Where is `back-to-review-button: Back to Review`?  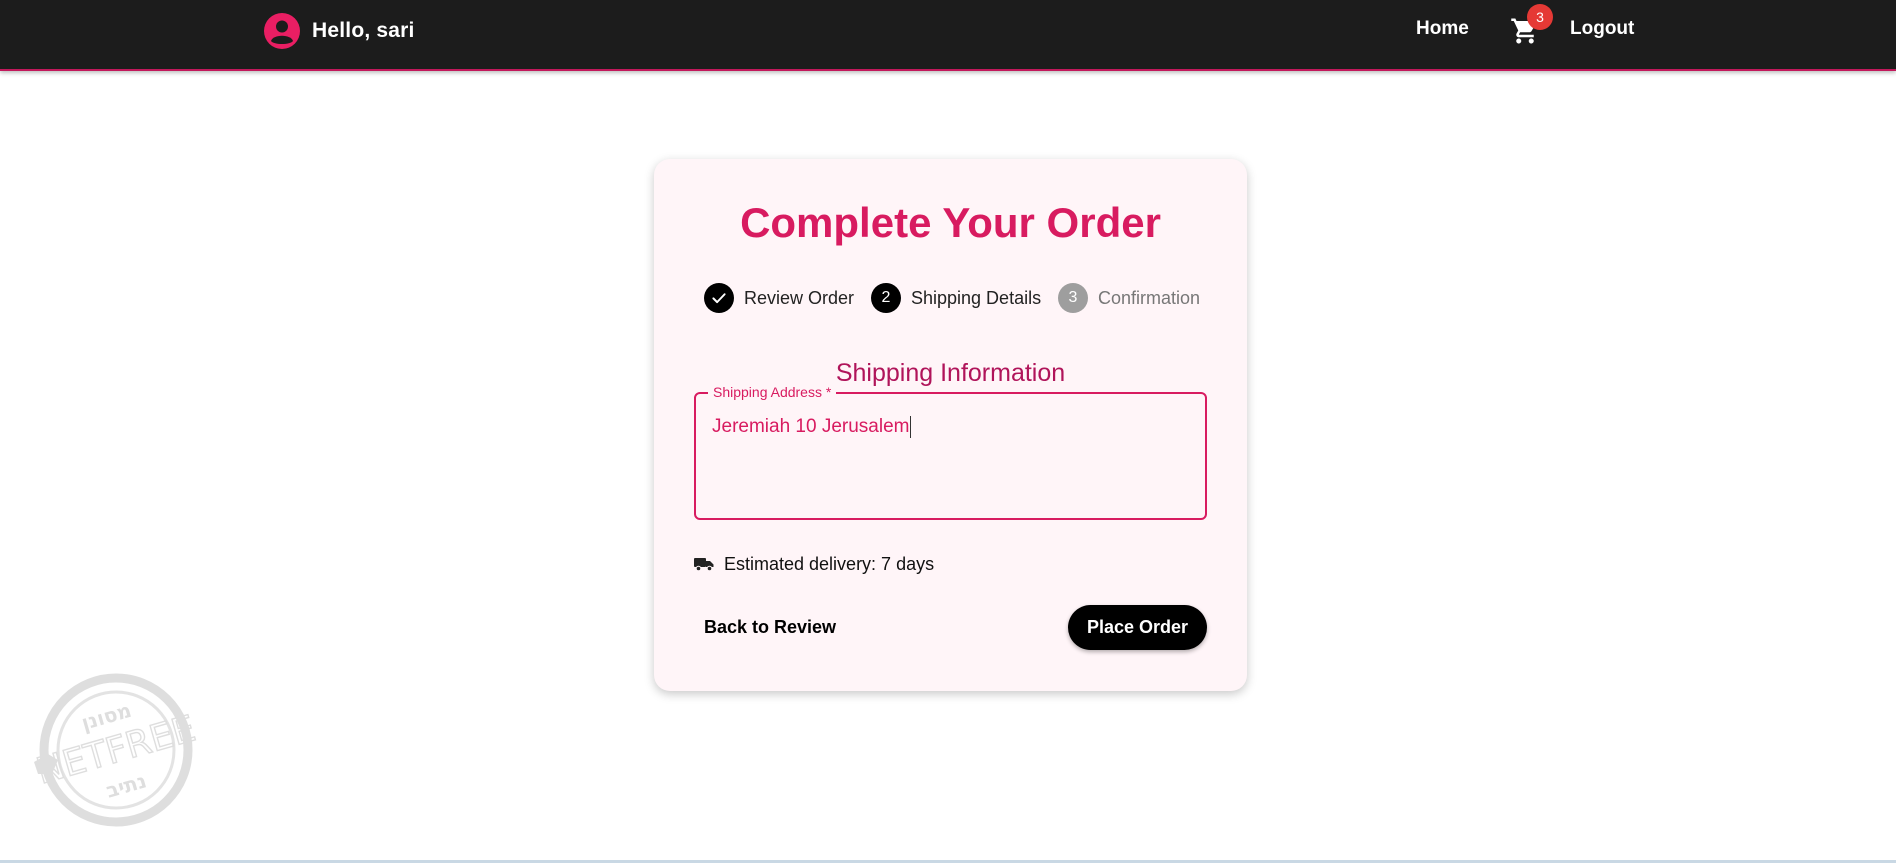 back-to-review-button: Back to Review is located at coordinates (770, 627).